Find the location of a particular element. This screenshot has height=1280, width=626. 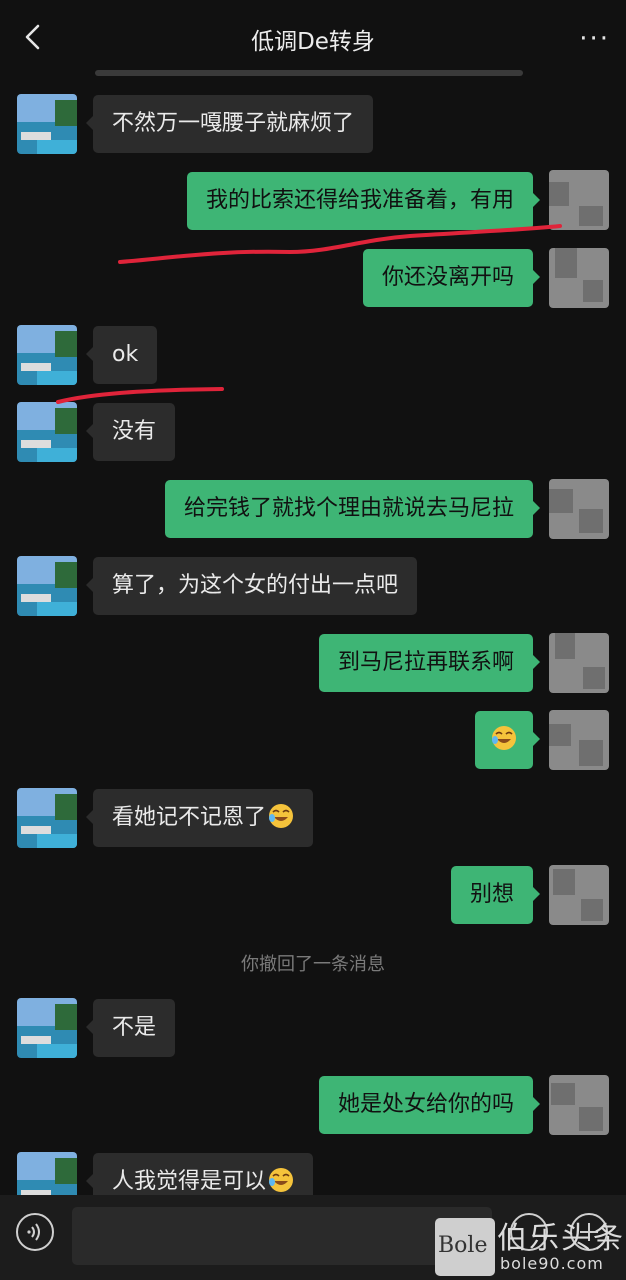

message-bubble-incoming: 不是 is located at coordinates (130, 1028).